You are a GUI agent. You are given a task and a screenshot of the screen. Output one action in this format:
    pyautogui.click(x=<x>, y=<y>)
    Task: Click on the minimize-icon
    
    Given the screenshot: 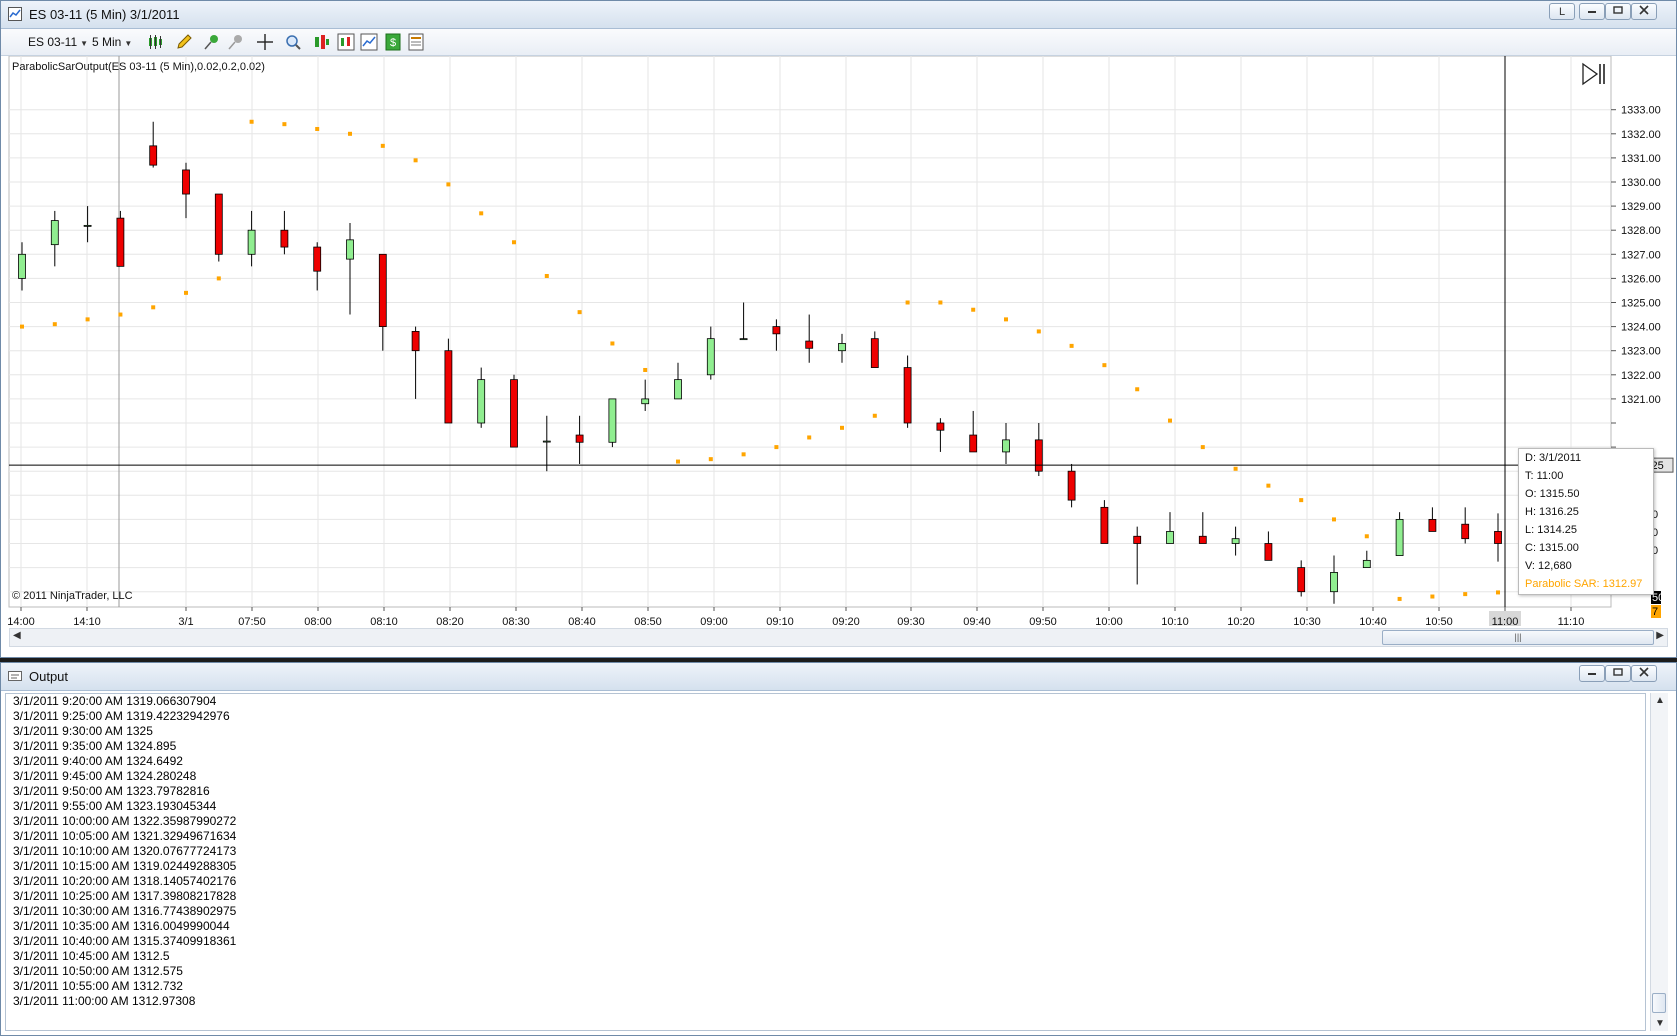 What is the action you would take?
    pyautogui.click(x=1592, y=674)
    